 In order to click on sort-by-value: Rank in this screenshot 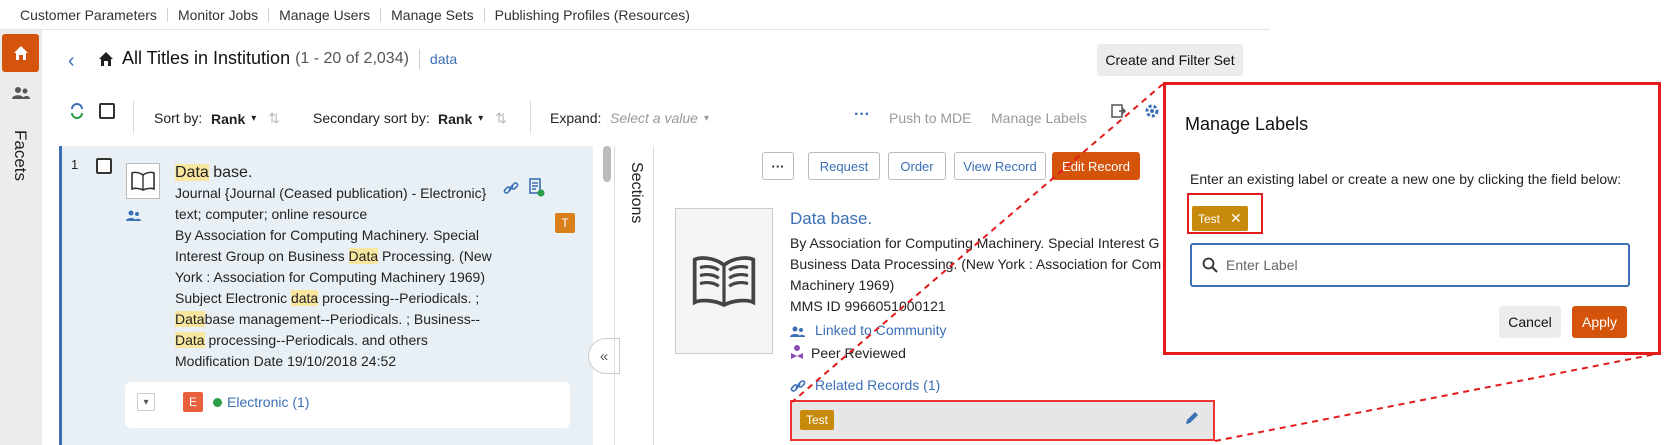, I will do `click(228, 118)`.